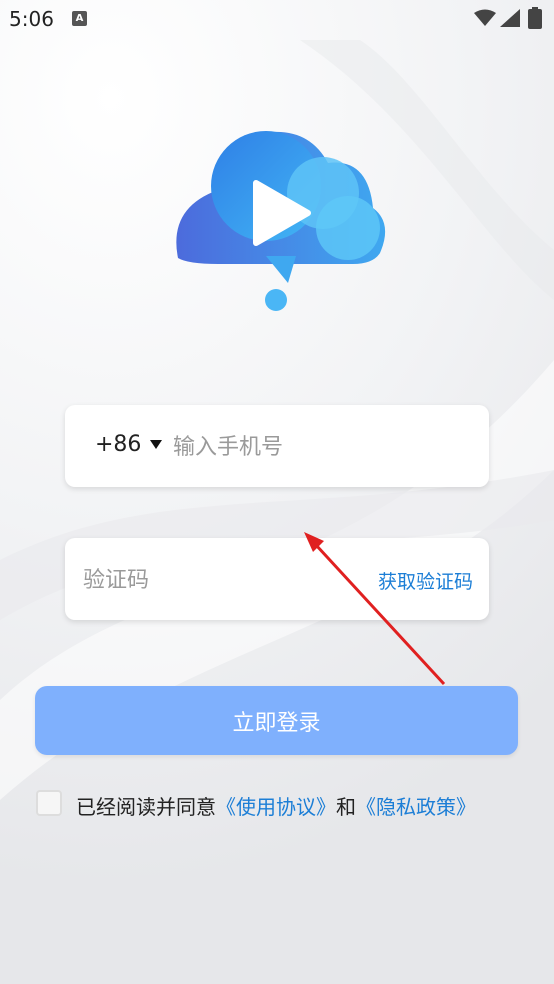 The width and height of the screenshot is (554, 984). Describe the element at coordinates (281, 221) in the screenshot. I see `cloud-play-icon` at that location.